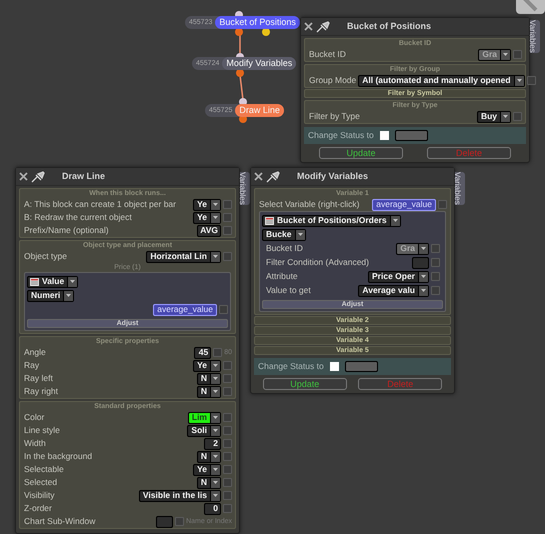 Image resolution: width=545 pixels, height=534 pixels. I want to click on dropdown: Buy, so click(493, 116).